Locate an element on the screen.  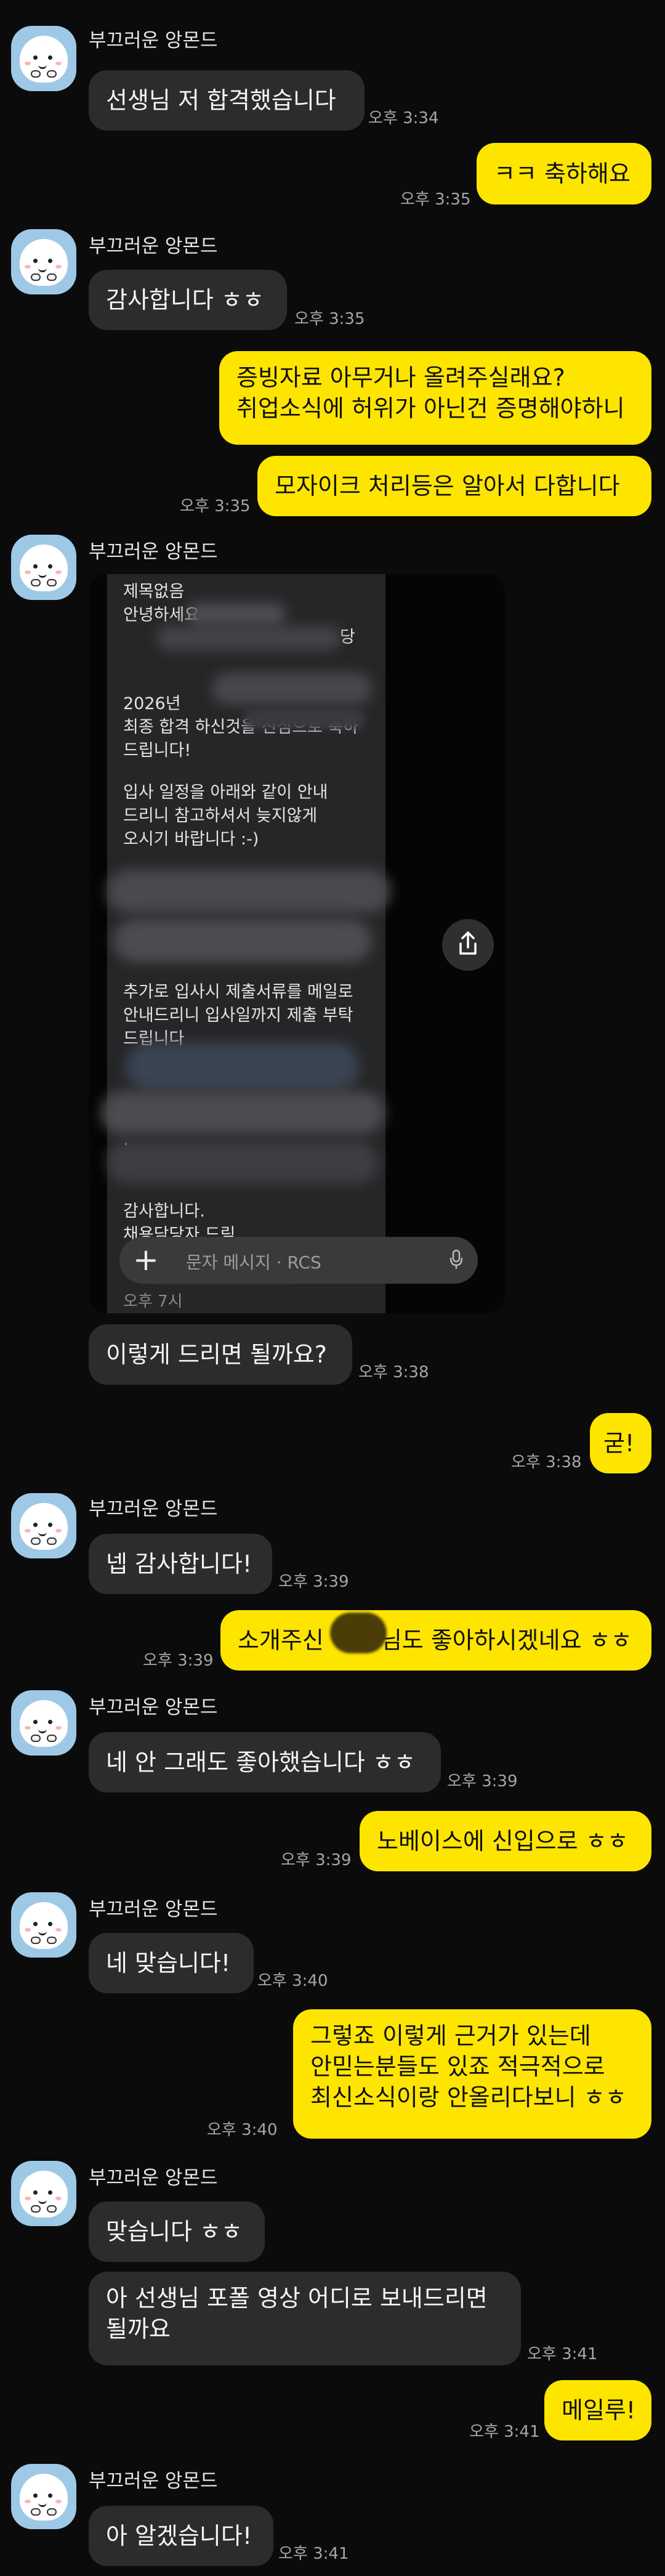
message-time: 오후 3:34 is located at coordinates (403, 118).